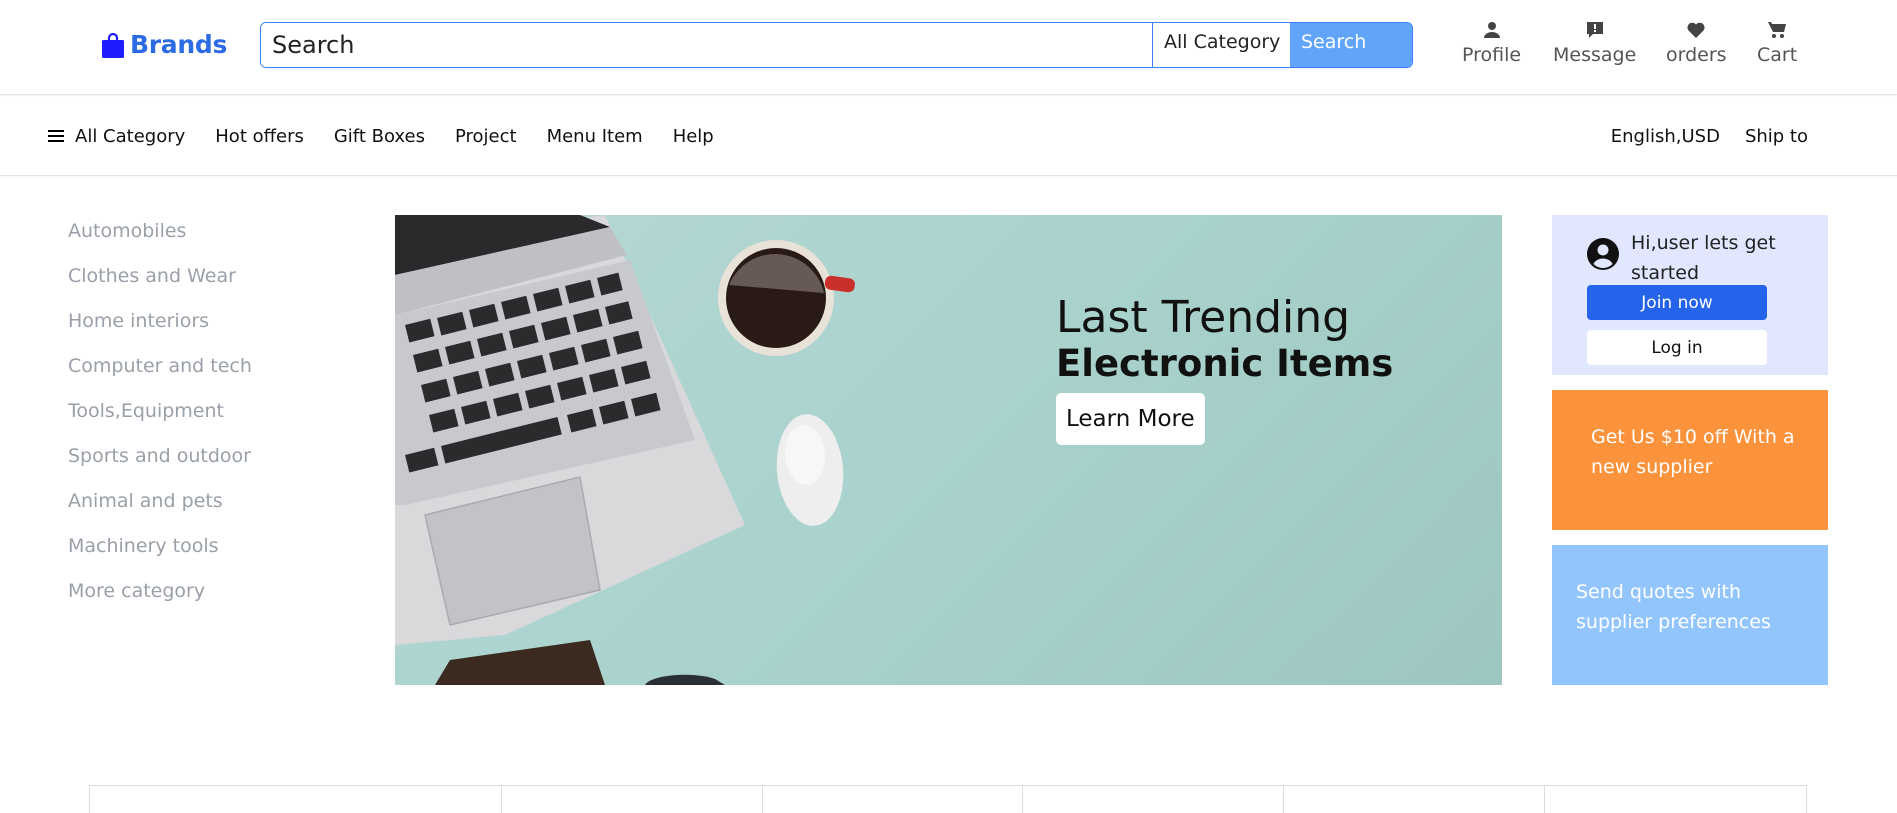  What do you see at coordinates (160, 375) in the screenshot?
I see `category-item-computer-tech: Computer and tech` at bounding box center [160, 375].